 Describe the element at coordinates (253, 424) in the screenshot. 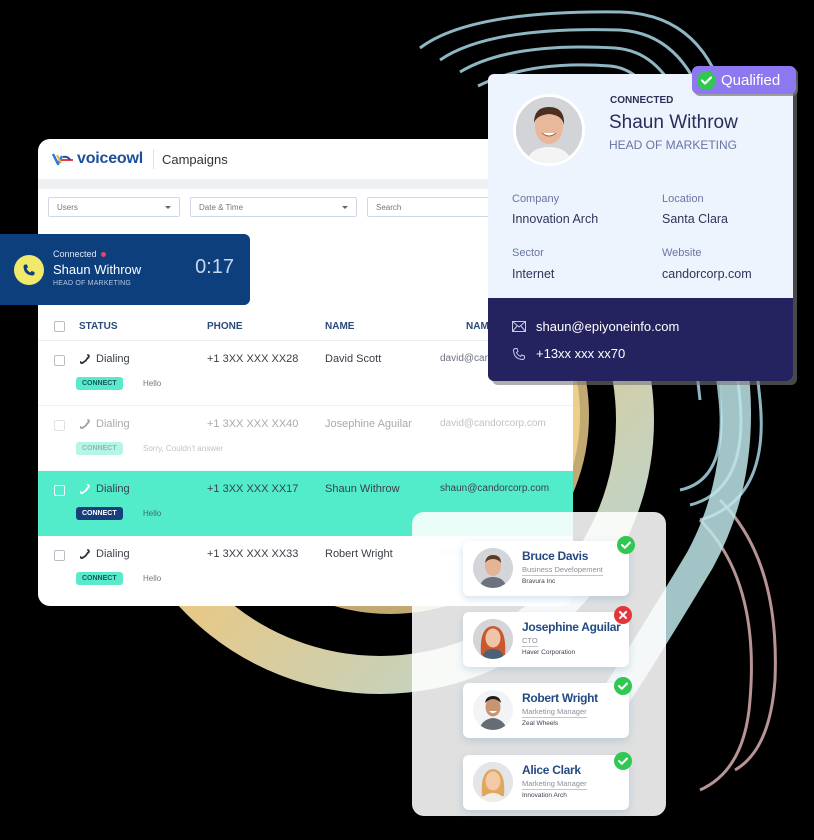

I see `phone-cell: +1 3XX XXX XX40` at that location.